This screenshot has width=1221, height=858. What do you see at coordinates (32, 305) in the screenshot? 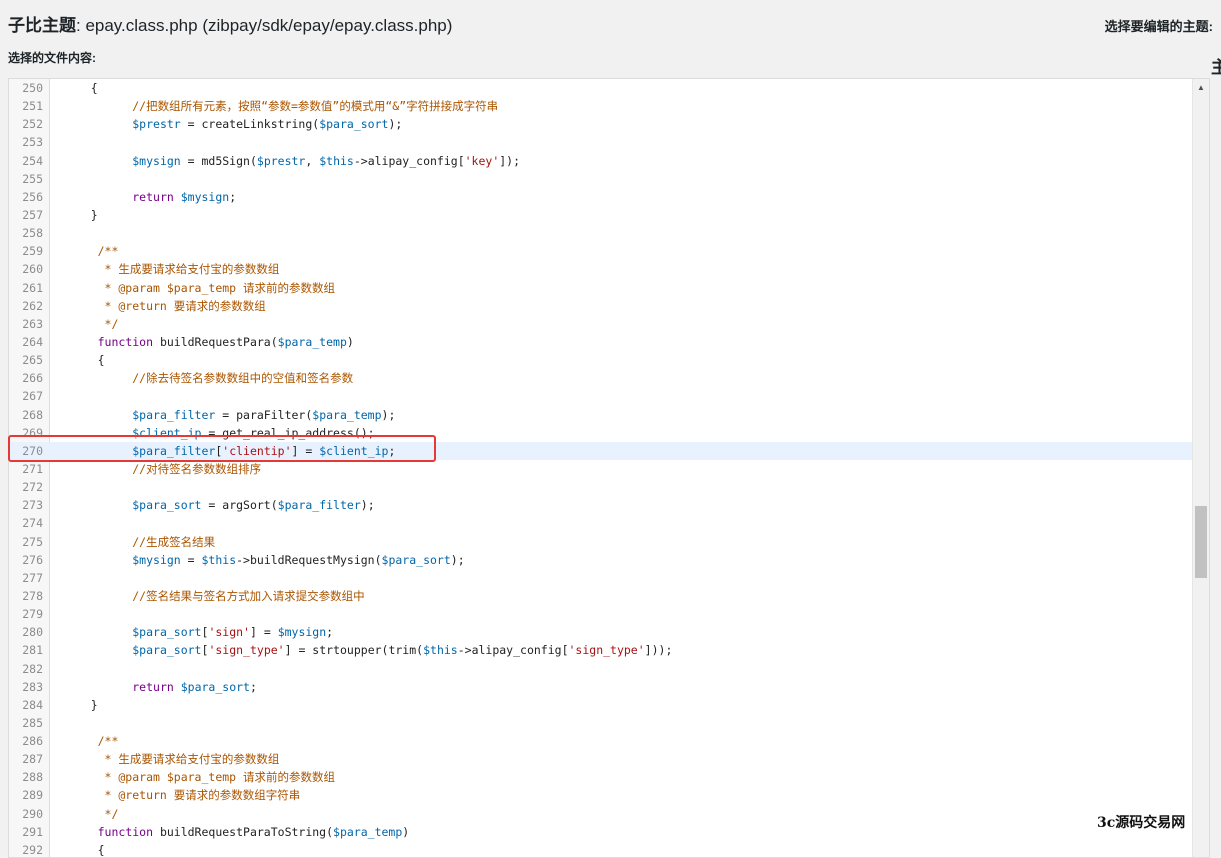
I see `line-number: 262` at bounding box center [32, 305].